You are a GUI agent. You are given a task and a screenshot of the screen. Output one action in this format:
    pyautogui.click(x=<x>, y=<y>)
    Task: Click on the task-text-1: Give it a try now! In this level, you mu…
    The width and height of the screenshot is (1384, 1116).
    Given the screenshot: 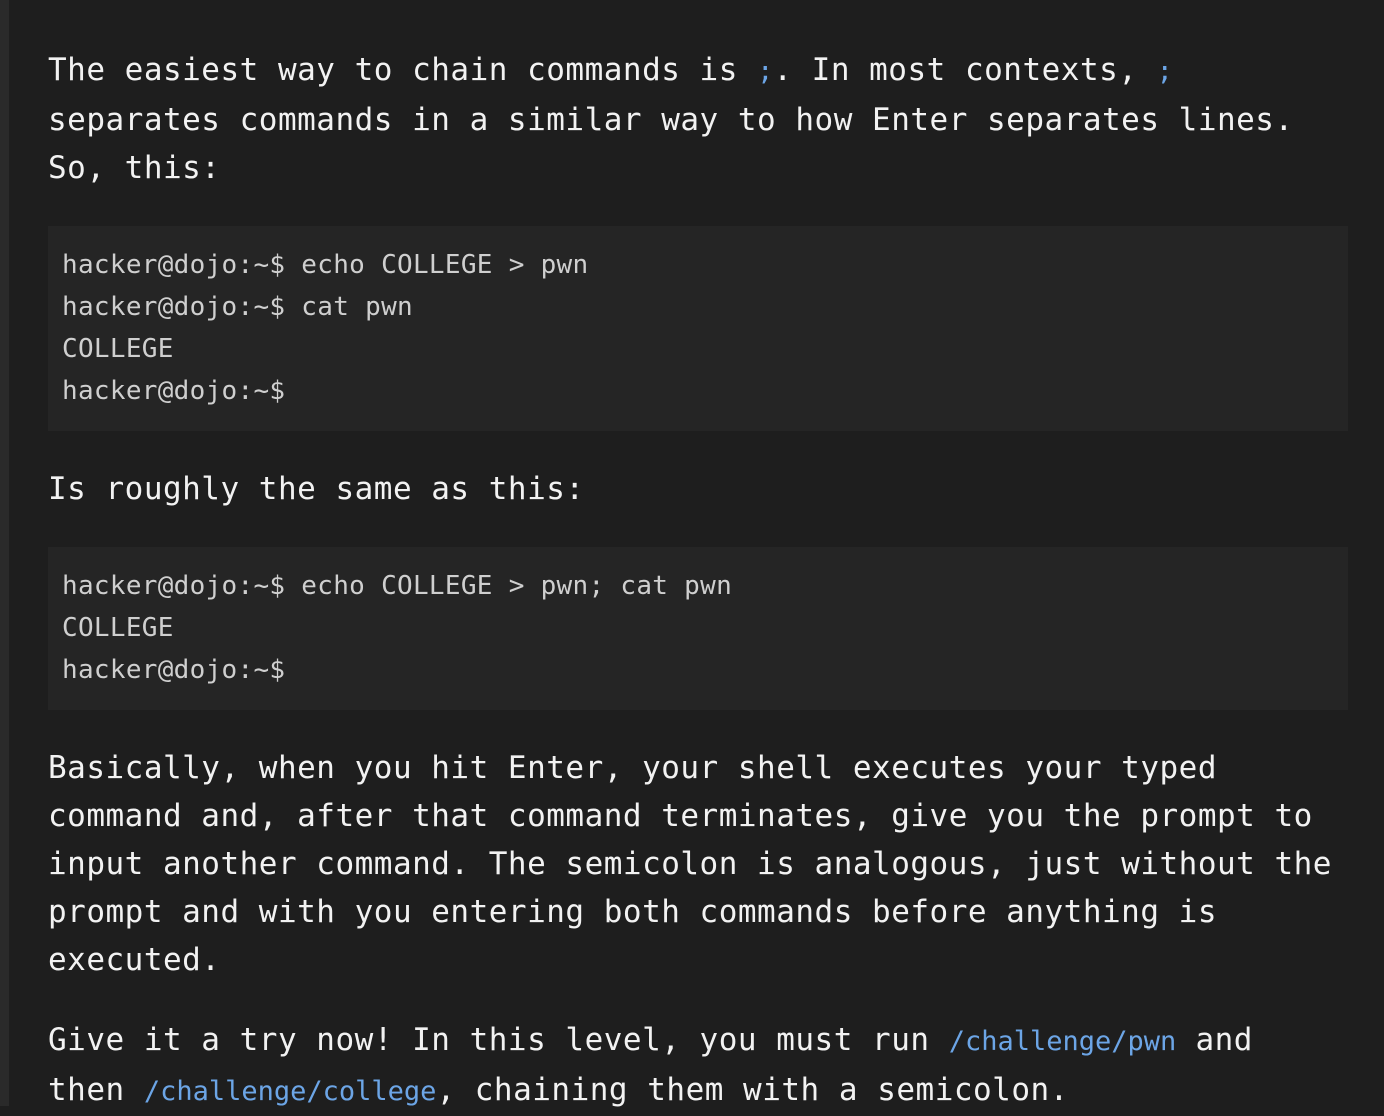 What is the action you would take?
    pyautogui.click(x=498, y=1040)
    